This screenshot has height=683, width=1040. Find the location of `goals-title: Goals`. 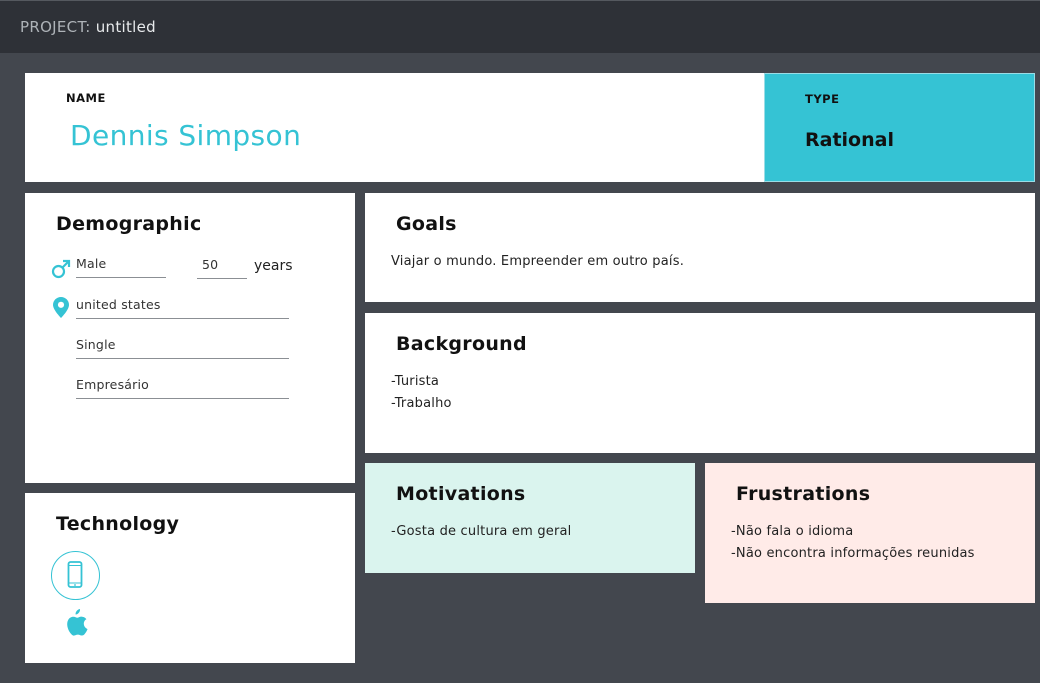

goals-title: Goals is located at coordinates (426, 224).